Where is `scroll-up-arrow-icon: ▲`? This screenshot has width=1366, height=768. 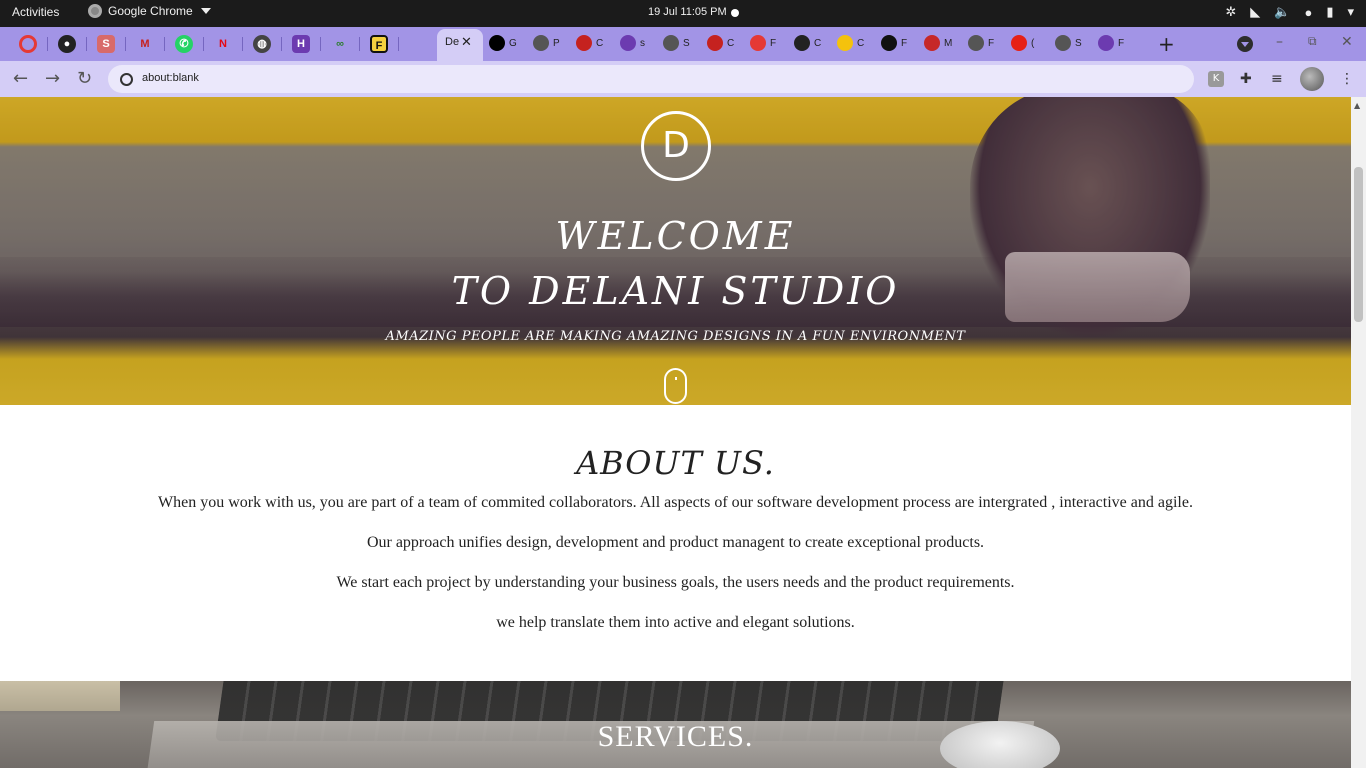
scroll-up-arrow-icon: ▲ is located at coordinates (1357, 105).